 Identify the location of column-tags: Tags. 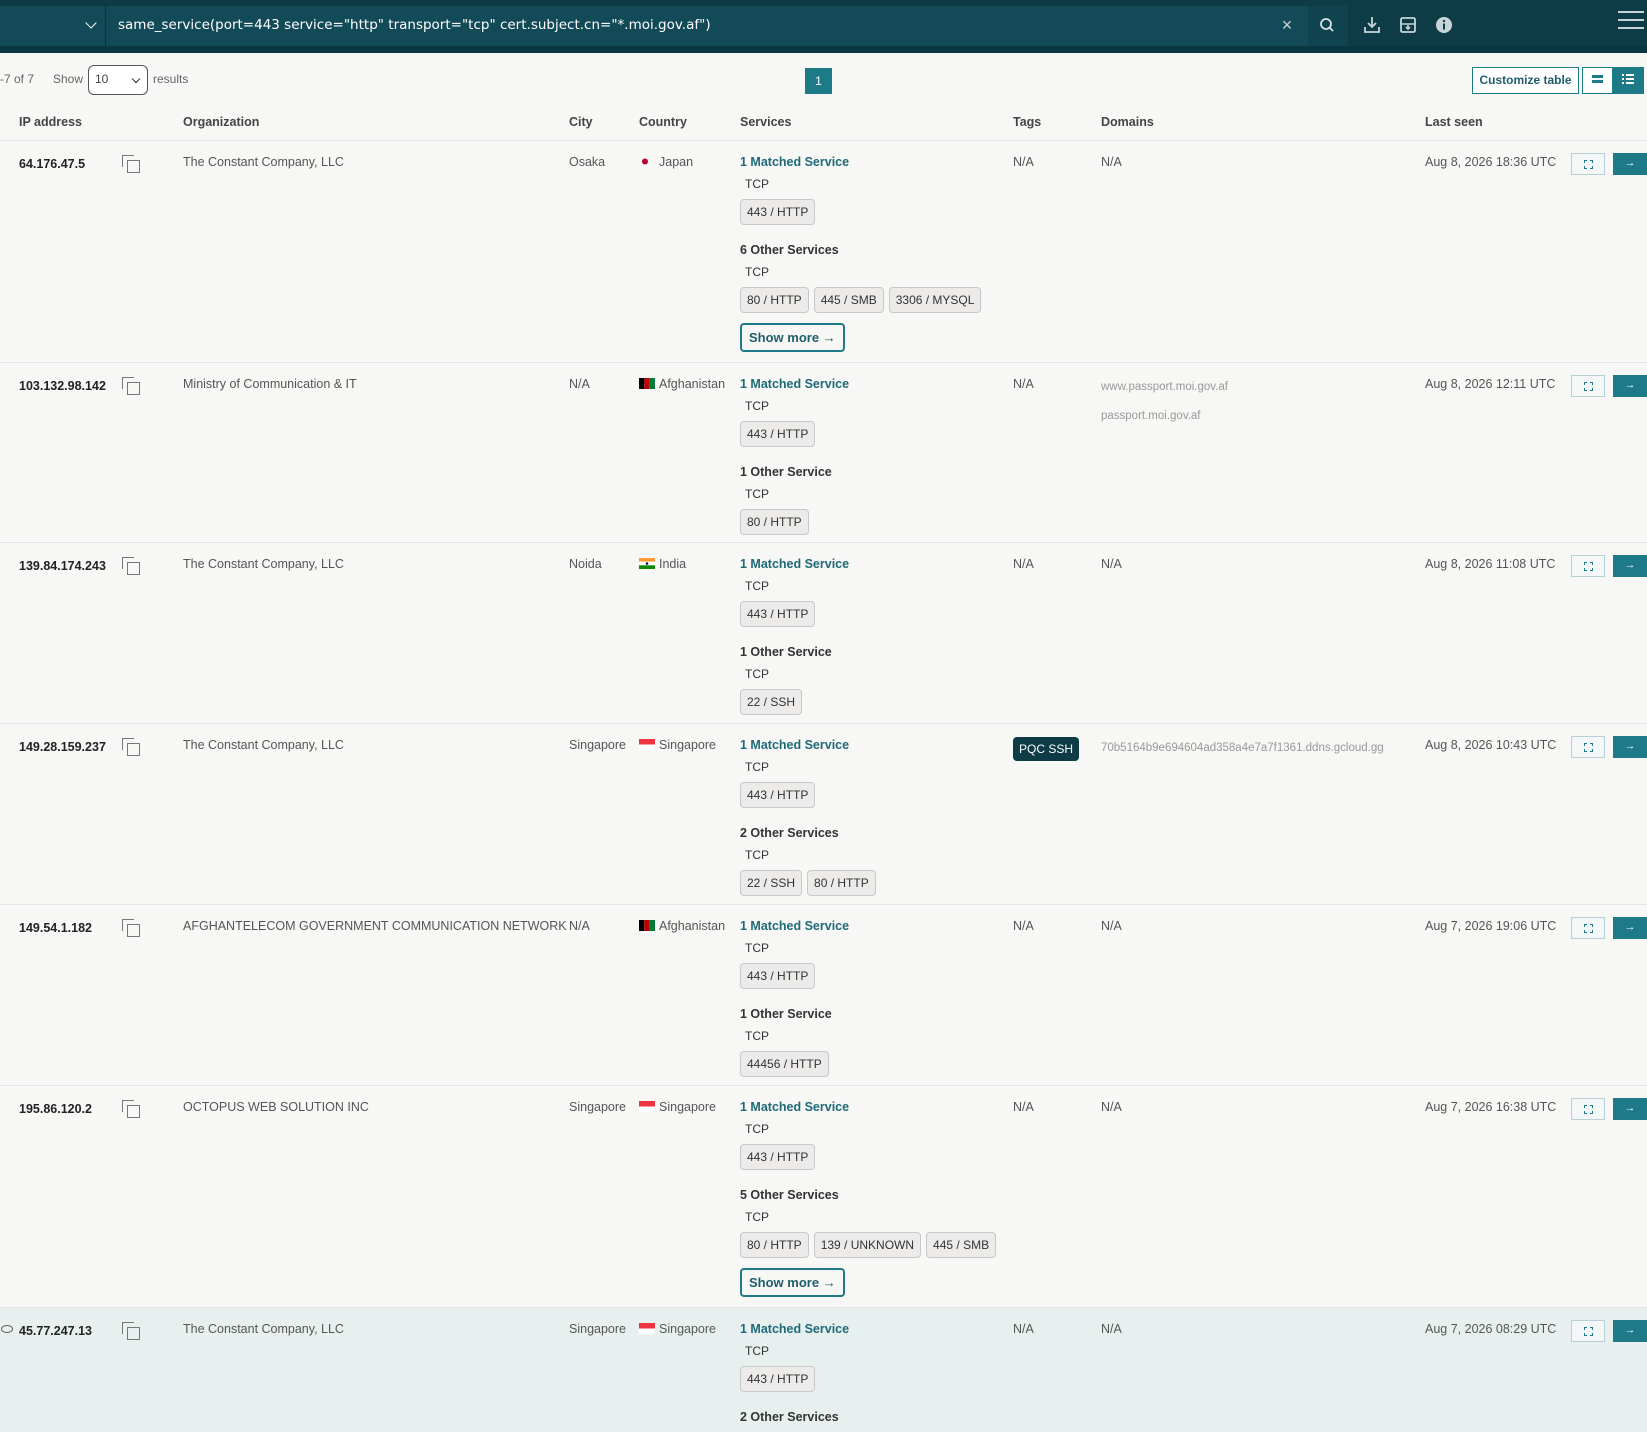
(1027, 122).